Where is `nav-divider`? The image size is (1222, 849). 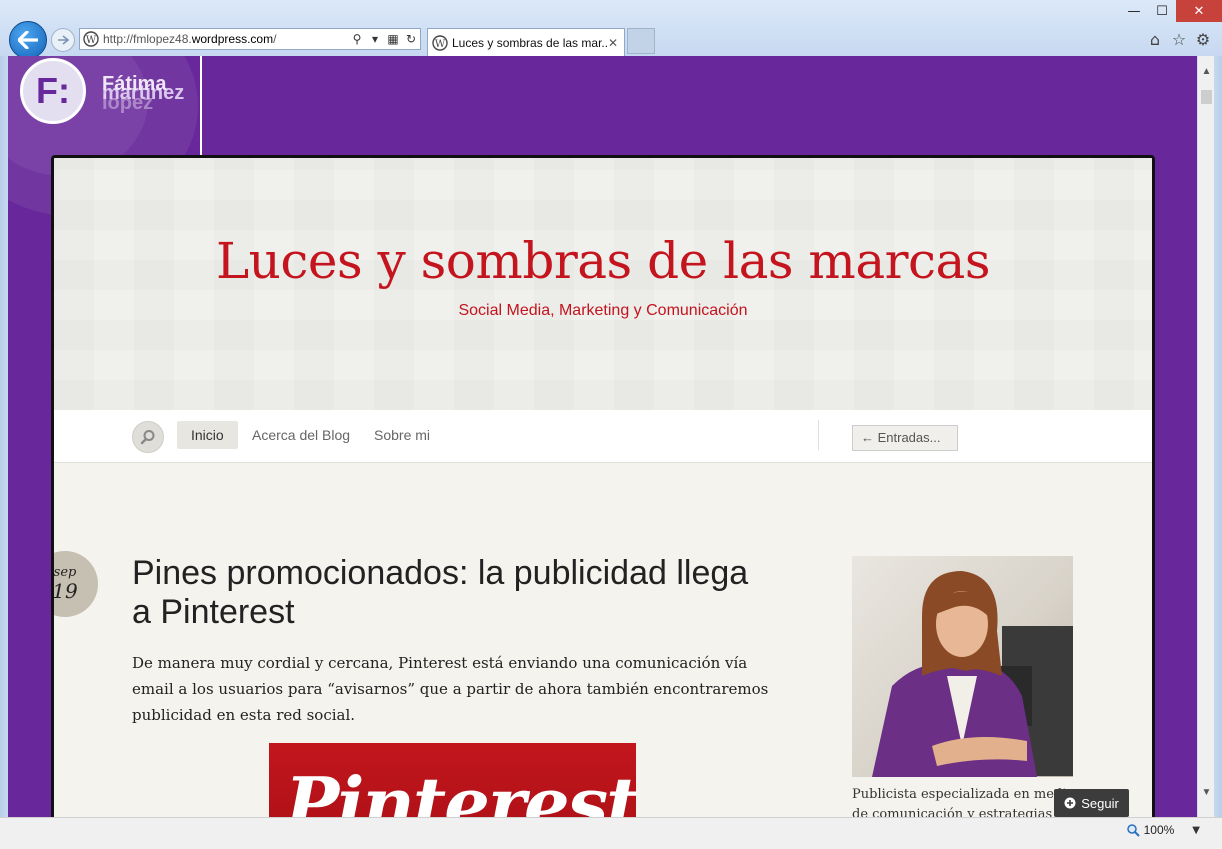 nav-divider is located at coordinates (818, 435).